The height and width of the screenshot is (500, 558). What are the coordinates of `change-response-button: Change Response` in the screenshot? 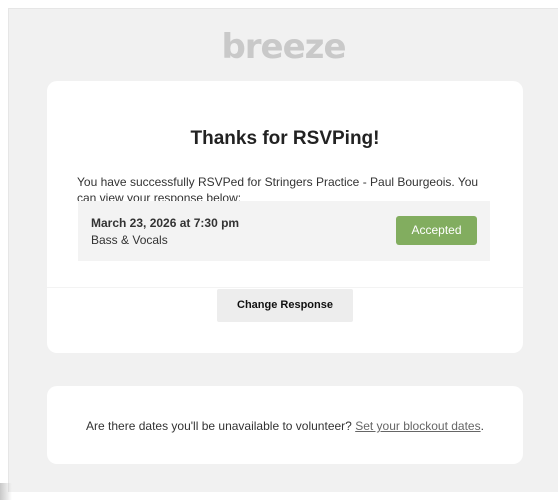 It's located at (285, 305).